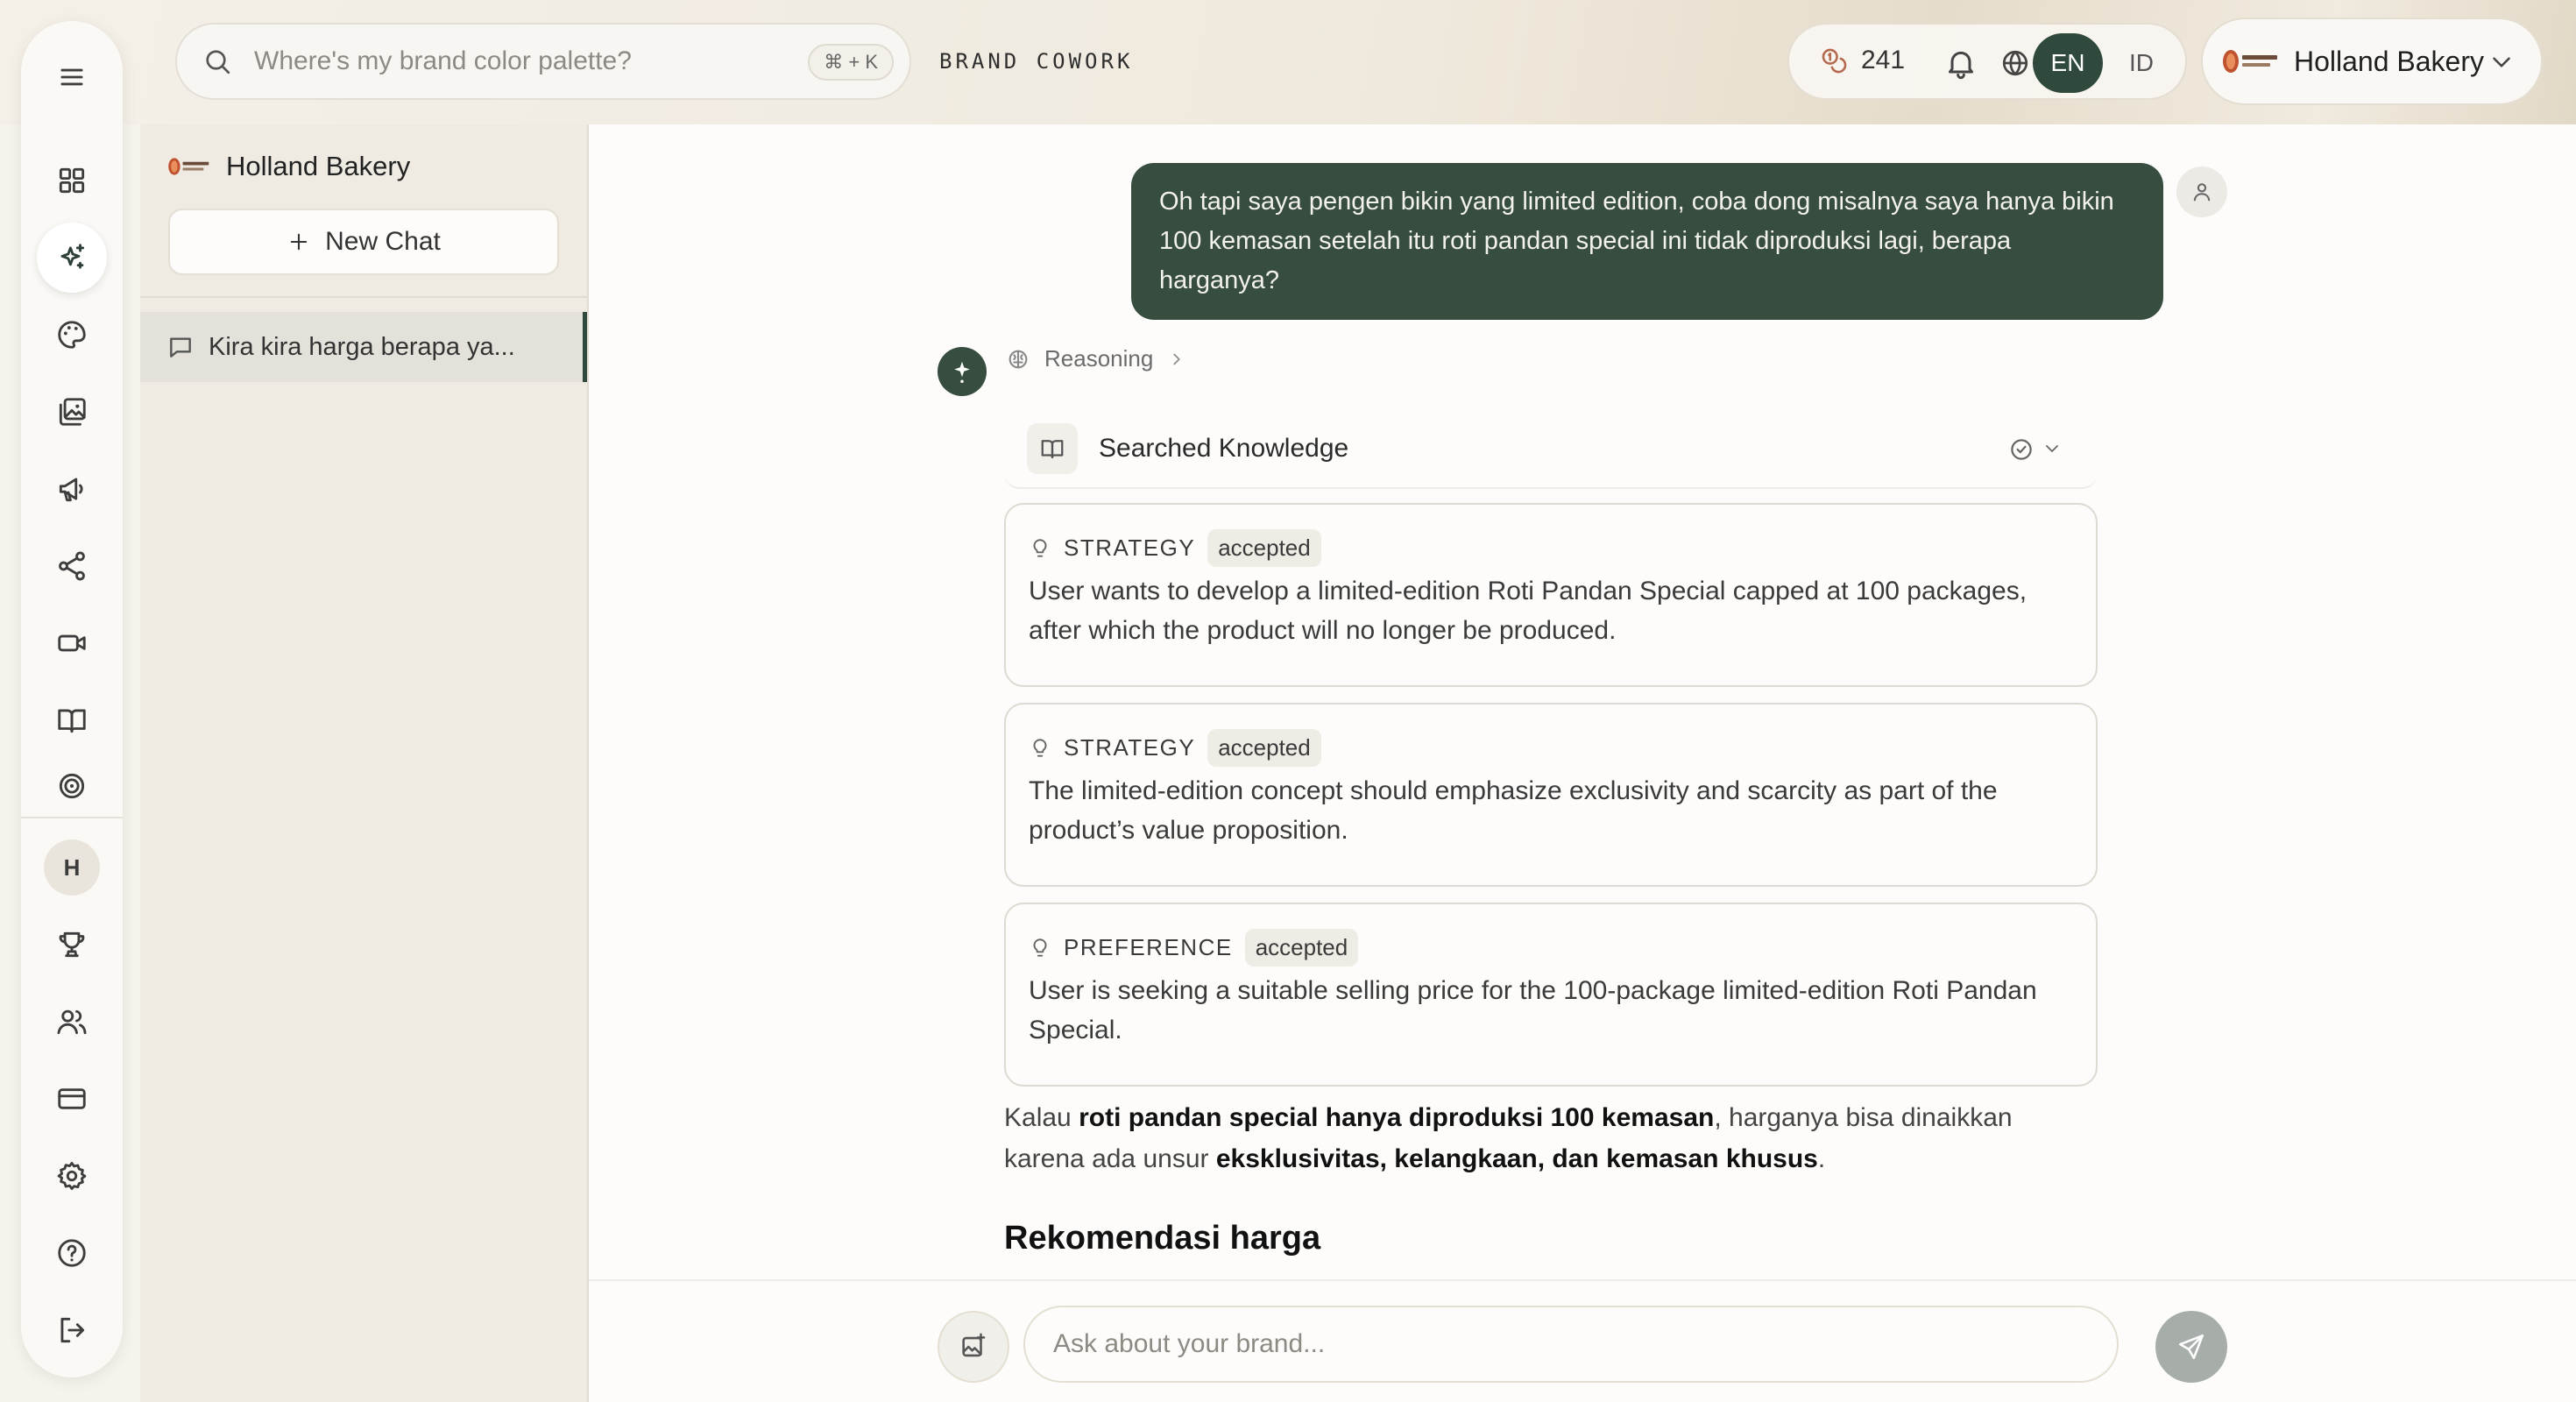 The height and width of the screenshot is (1402, 2576). What do you see at coordinates (1960, 64) in the screenshot?
I see `bell-icon` at bounding box center [1960, 64].